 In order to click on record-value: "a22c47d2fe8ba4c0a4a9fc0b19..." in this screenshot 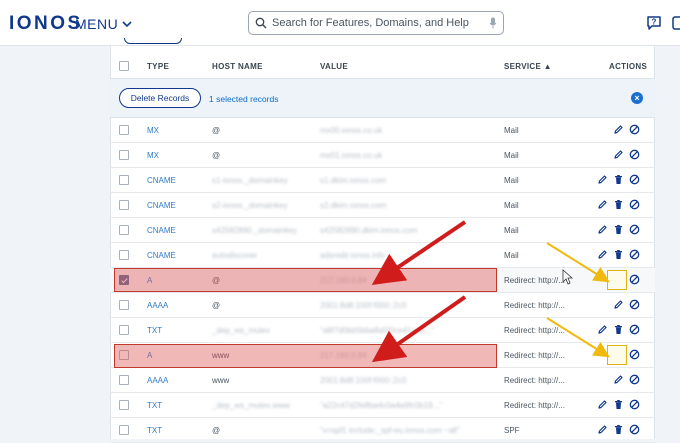, I will do `click(381, 405)`.